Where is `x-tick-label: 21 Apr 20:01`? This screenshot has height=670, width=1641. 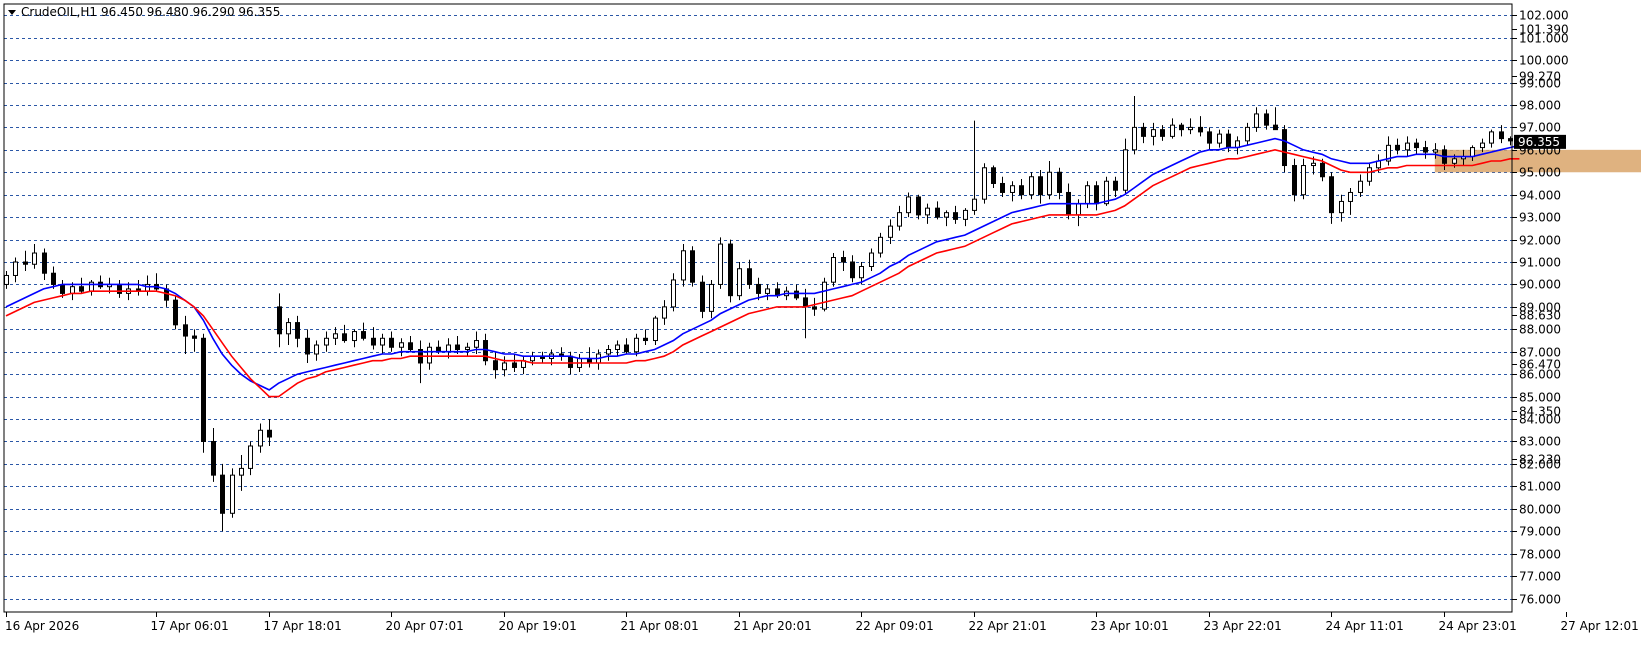
x-tick-label: 21 Apr 20:01 is located at coordinates (773, 626).